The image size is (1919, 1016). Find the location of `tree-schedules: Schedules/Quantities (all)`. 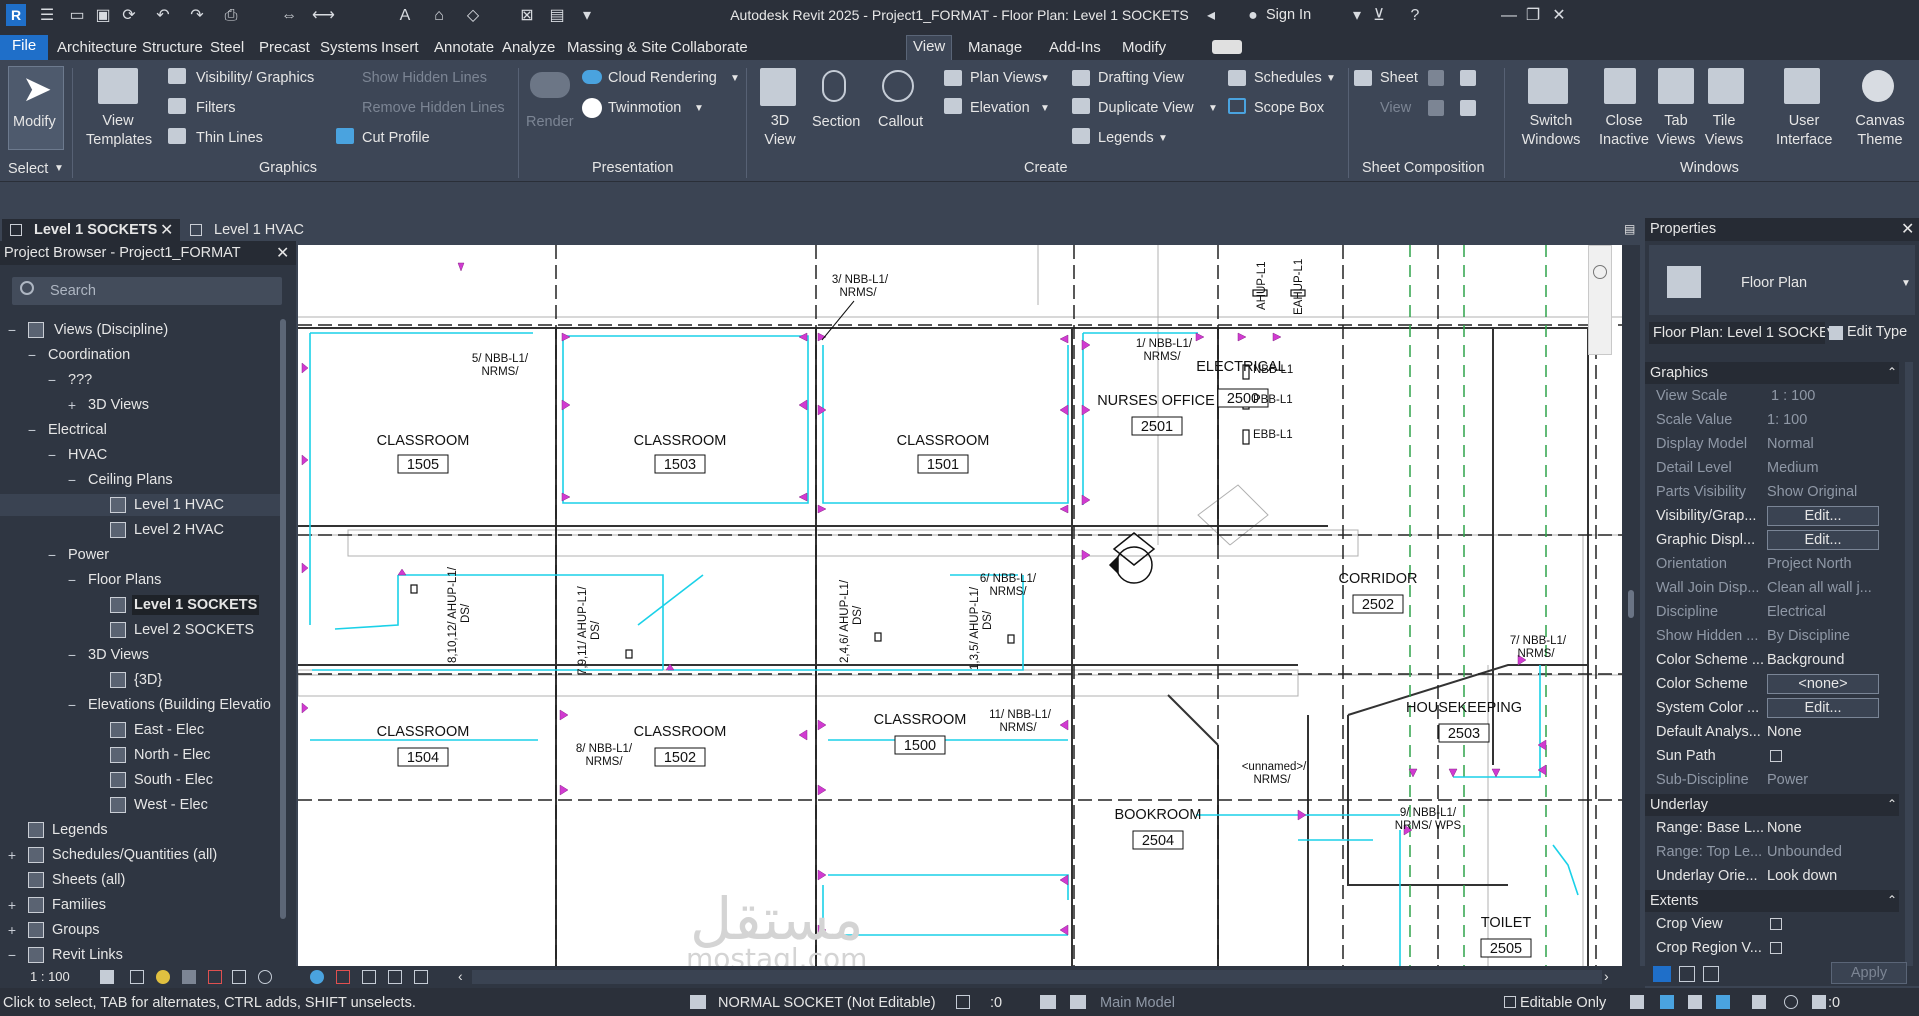

tree-schedules: Schedules/Quantities (all) is located at coordinates (134, 855).